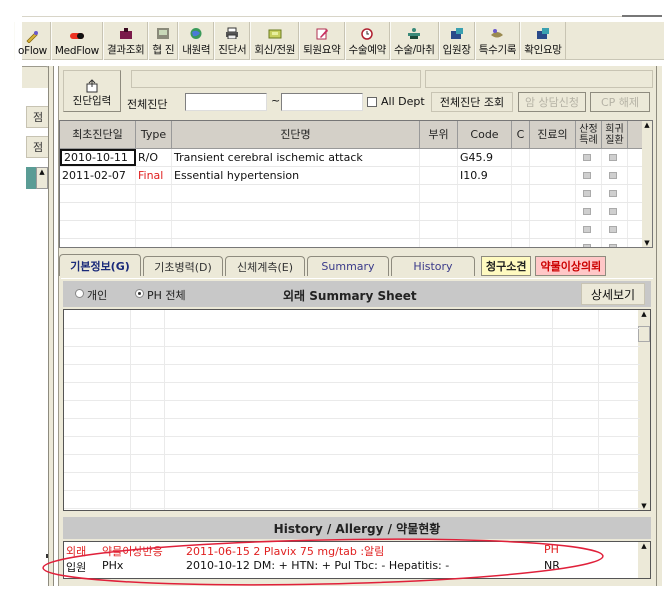  I want to click on cell-doctor, so click(553, 157).